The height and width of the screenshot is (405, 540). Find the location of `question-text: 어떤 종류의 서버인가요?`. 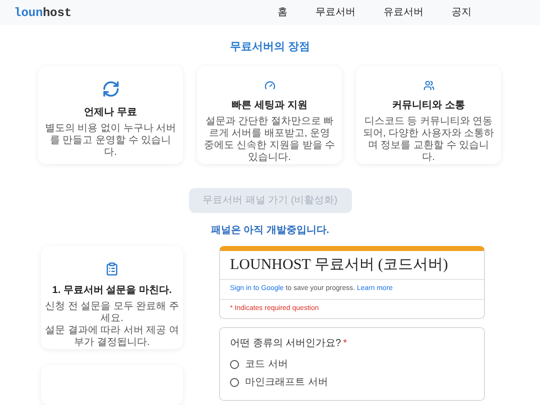

question-text: 어떤 종류의 서버인가요? is located at coordinates (286, 344).